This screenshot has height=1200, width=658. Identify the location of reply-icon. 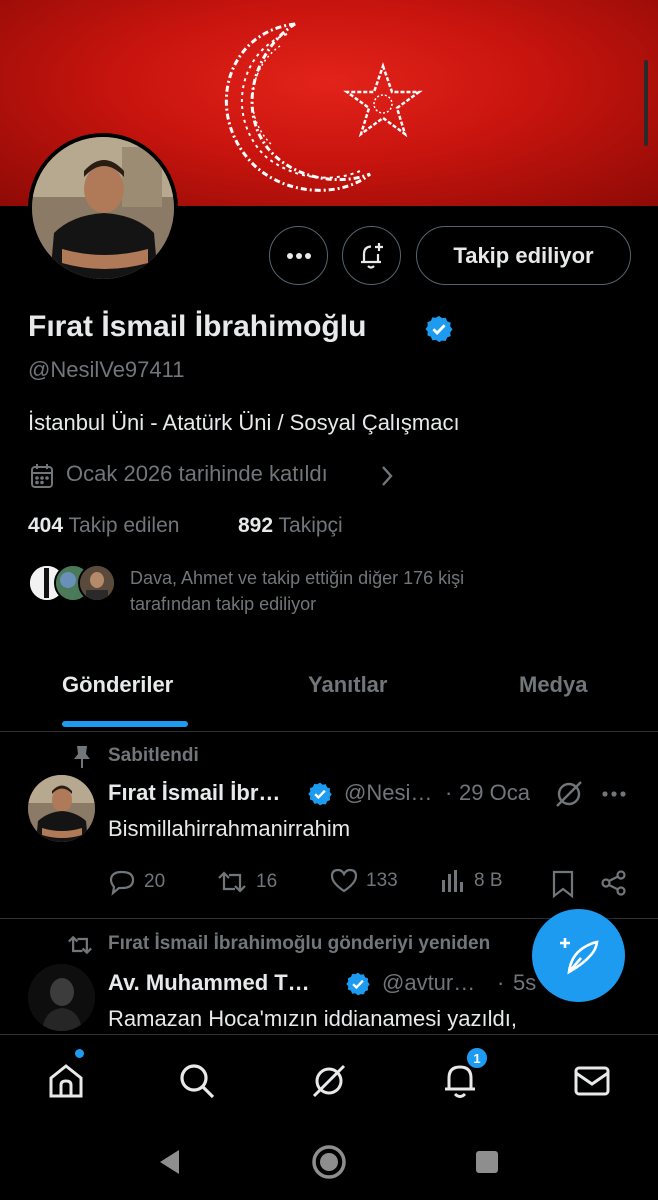
(122, 883).